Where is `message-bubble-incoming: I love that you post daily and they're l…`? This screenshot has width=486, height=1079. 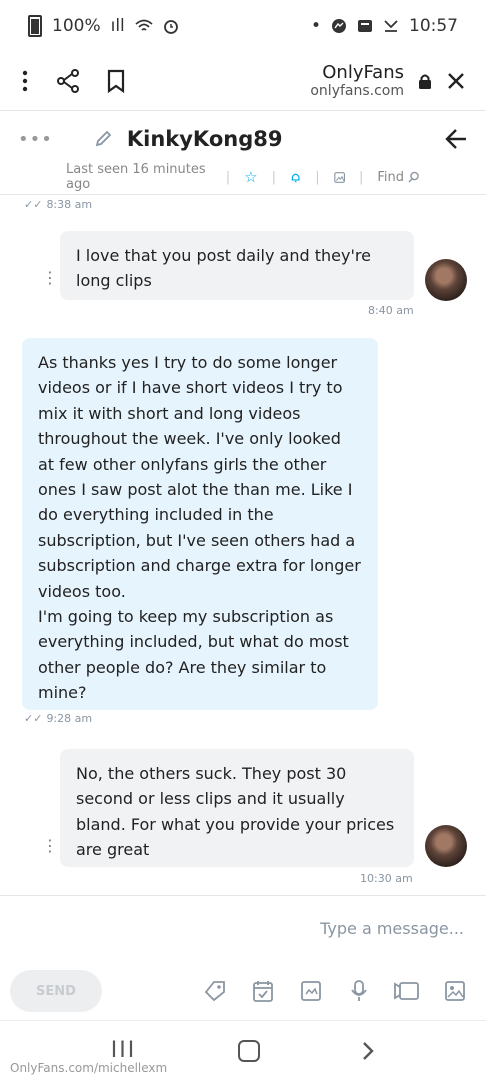
message-bubble-incoming: I love that you post daily and they're l… is located at coordinates (237, 265).